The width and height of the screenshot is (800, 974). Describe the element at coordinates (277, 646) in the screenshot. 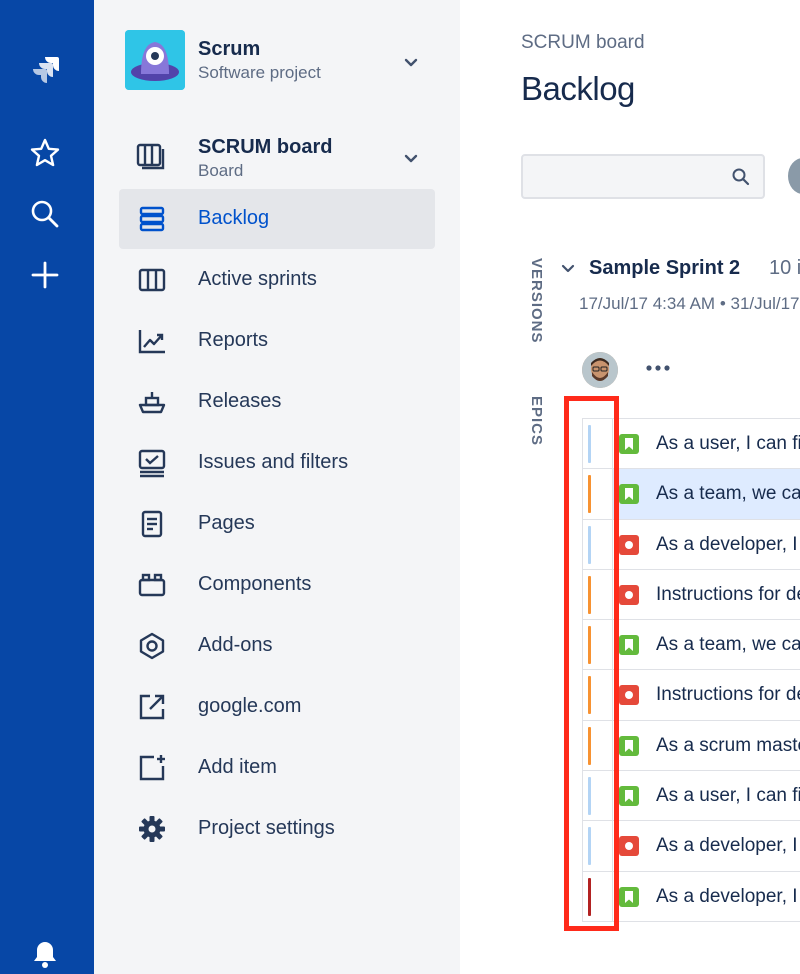

I see `sidebar-item-add-ons: Add-ons` at that location.